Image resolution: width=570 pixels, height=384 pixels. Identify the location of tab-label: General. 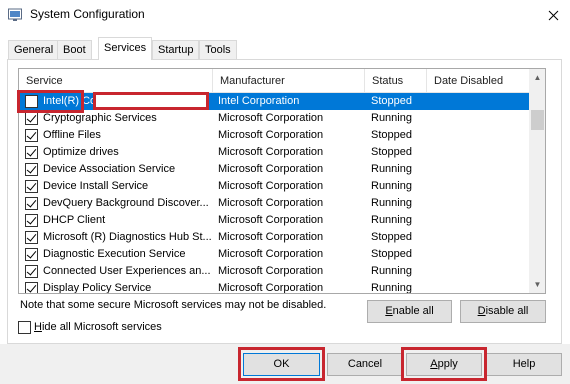
(34, 50).